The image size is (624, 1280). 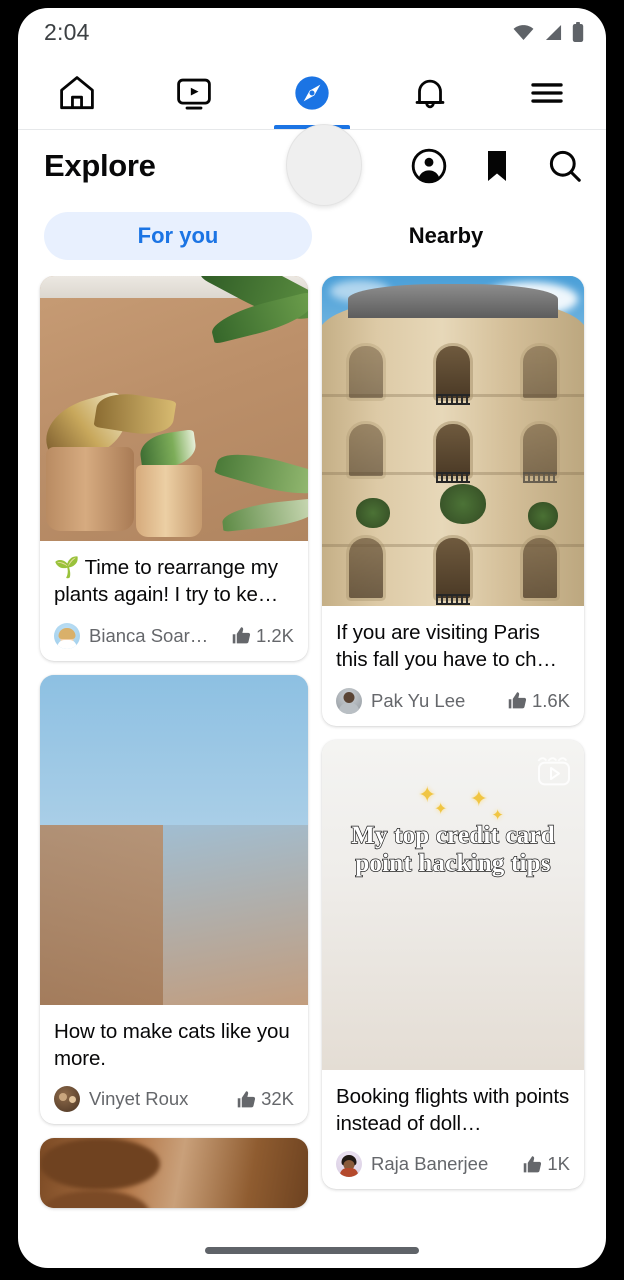 I want to click on potted-plants-photo, so click(x=174, y=408).